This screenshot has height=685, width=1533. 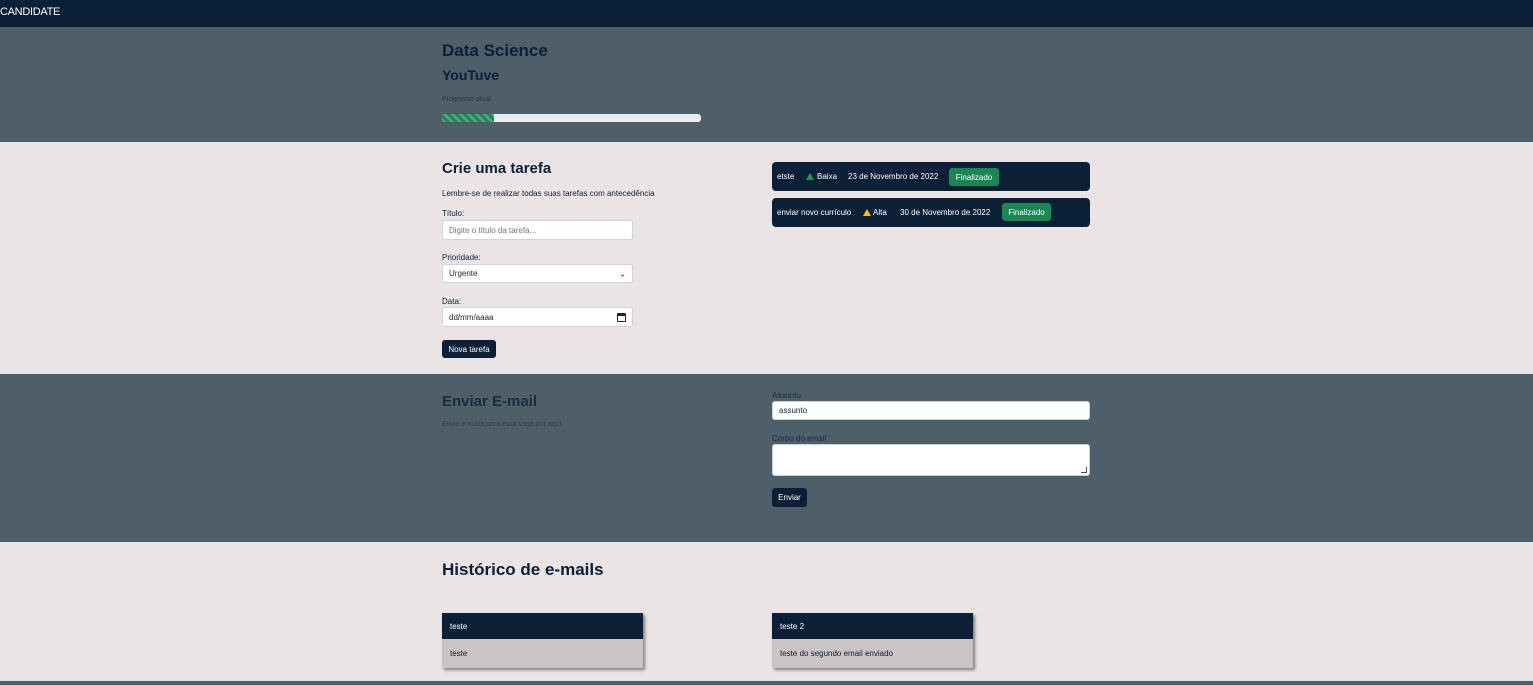 I want to click on priority-low-icon, so click(x=810, y=176).